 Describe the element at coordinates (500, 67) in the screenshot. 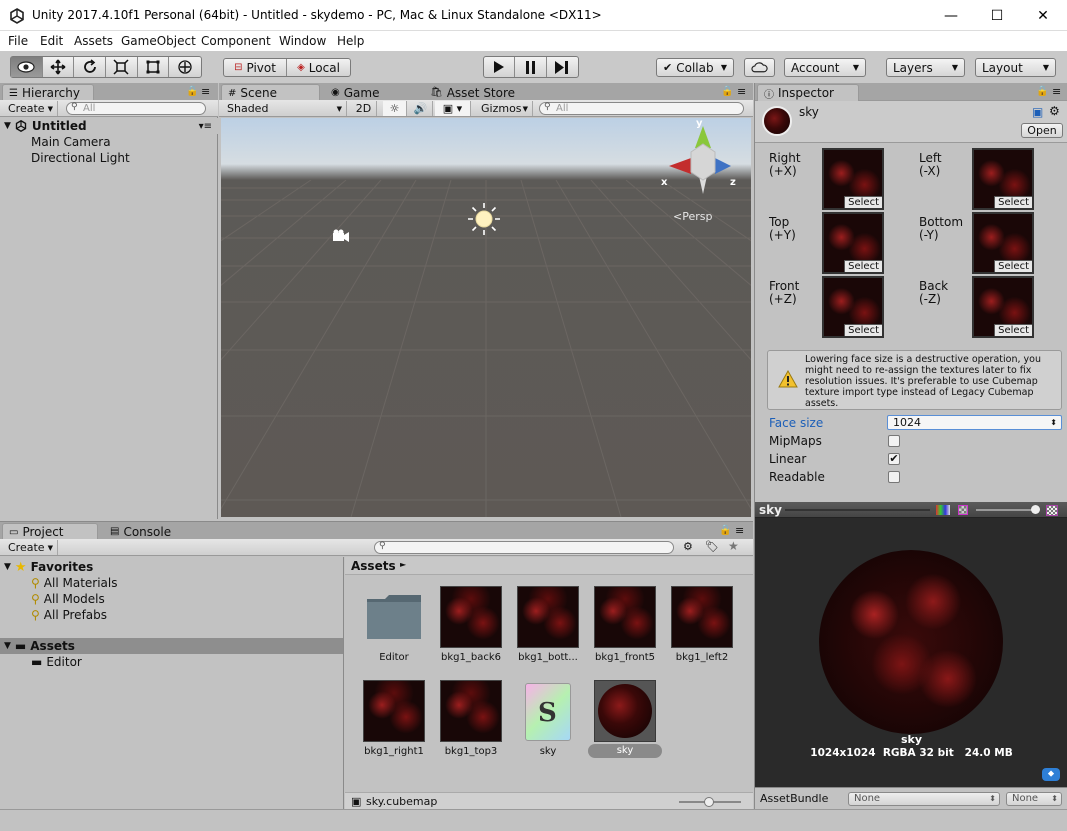

I see `play-button` at that location.